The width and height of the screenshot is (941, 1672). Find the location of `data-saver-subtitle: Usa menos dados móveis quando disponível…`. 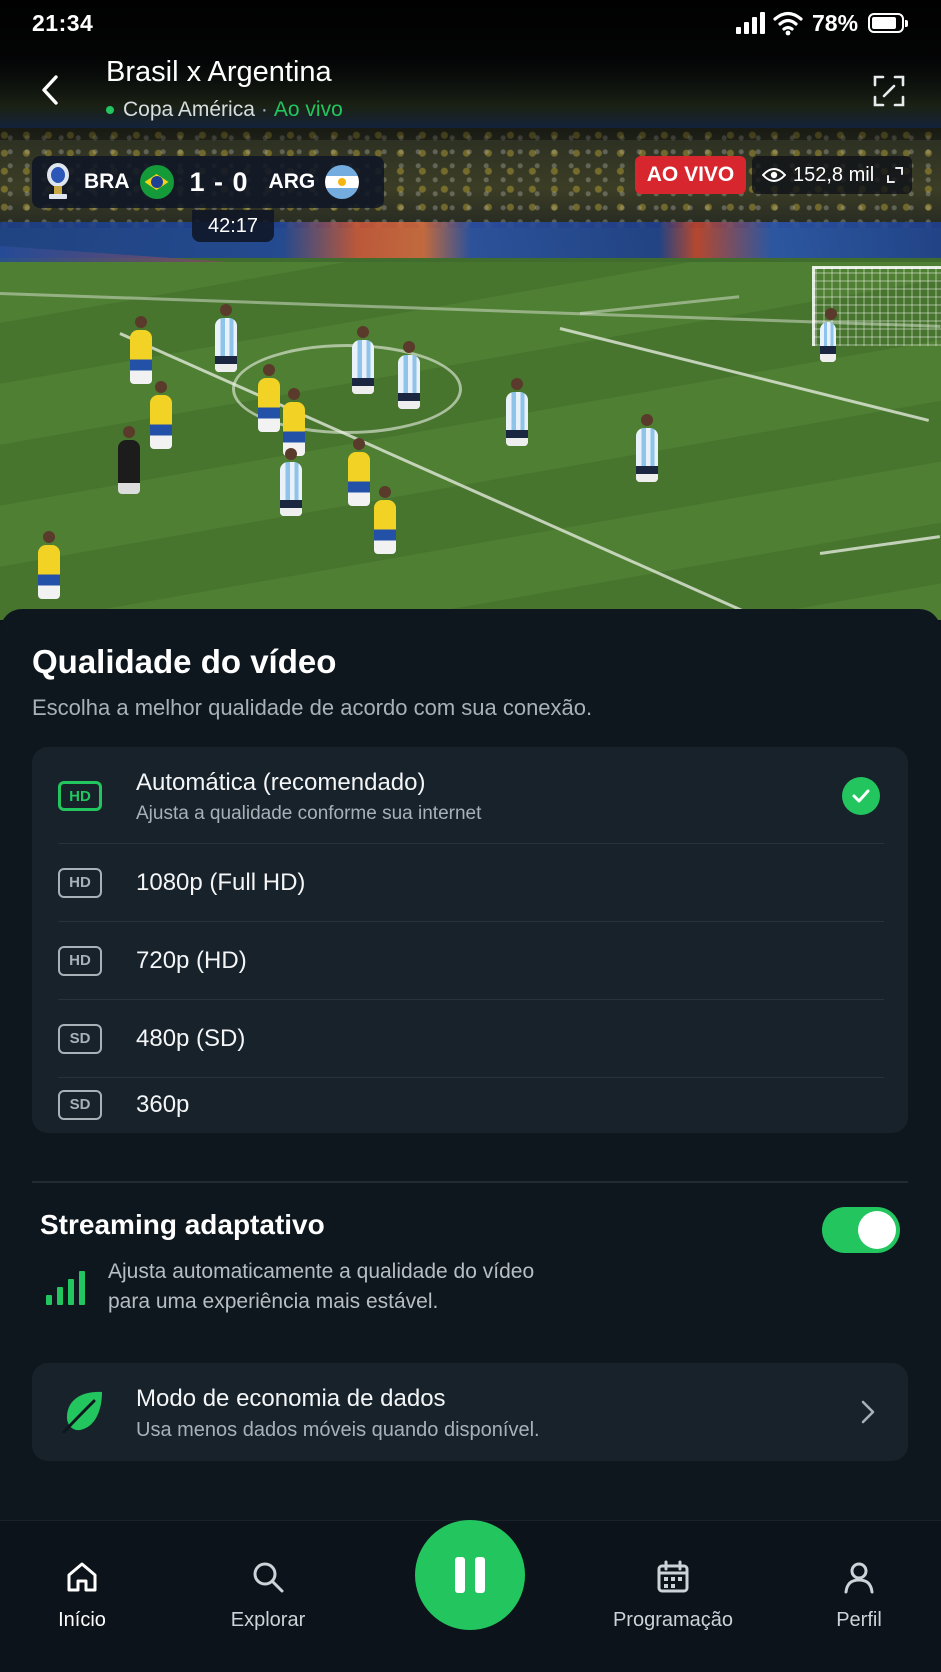

data-saver-subtitle: Usa menos dados móveis quando disponível… is located at coordinates (338, 1430).